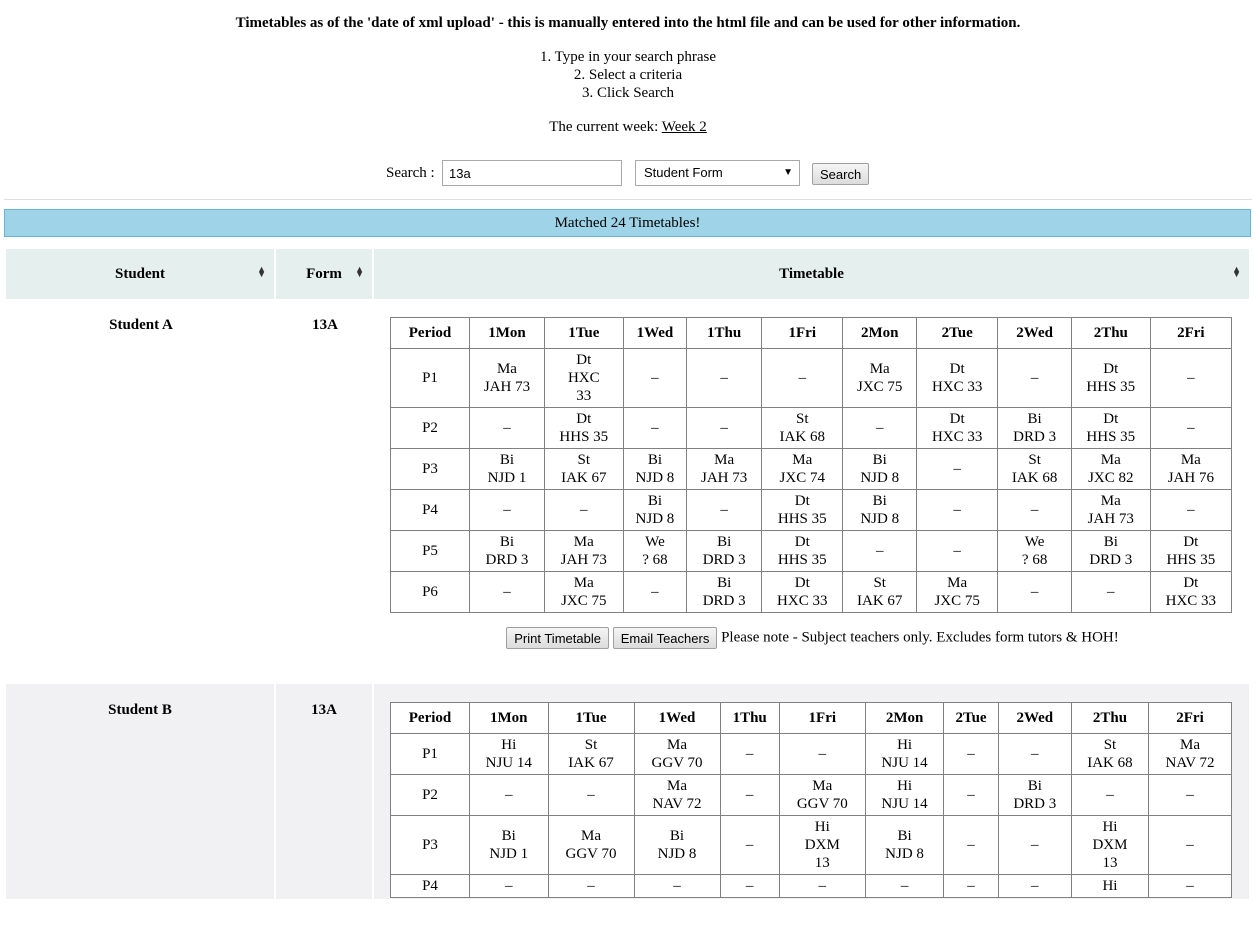 The width and height of the screenshot is (1256, 948). What do you see at coordinates (507, 333) in the screenshot?
I see `day-header: 1Mon` at bounding box center [507, 333].